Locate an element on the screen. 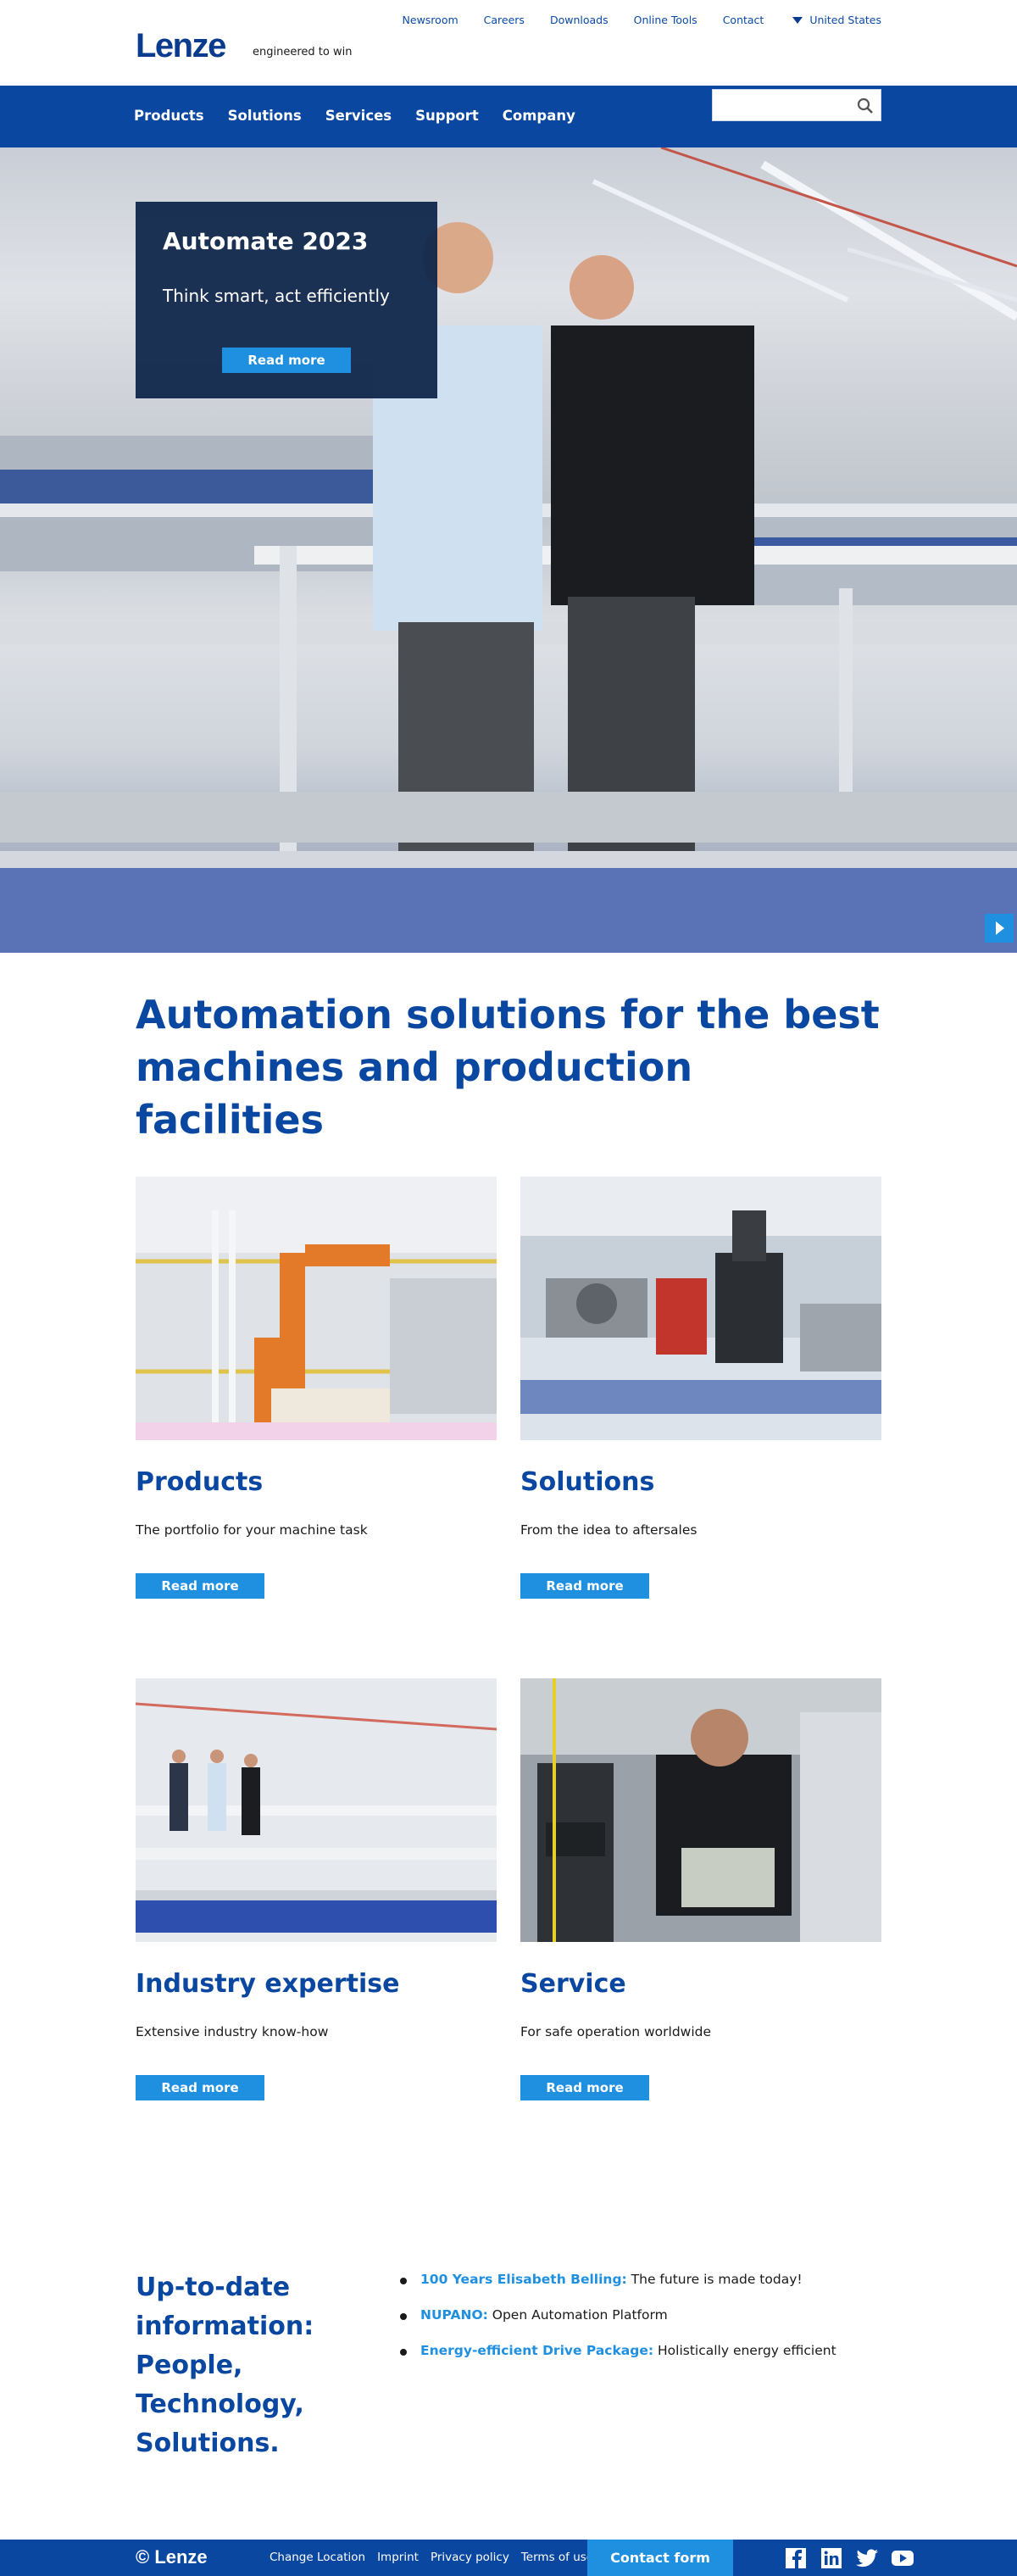  card-industry-image is located at coordinates (316, 1810).